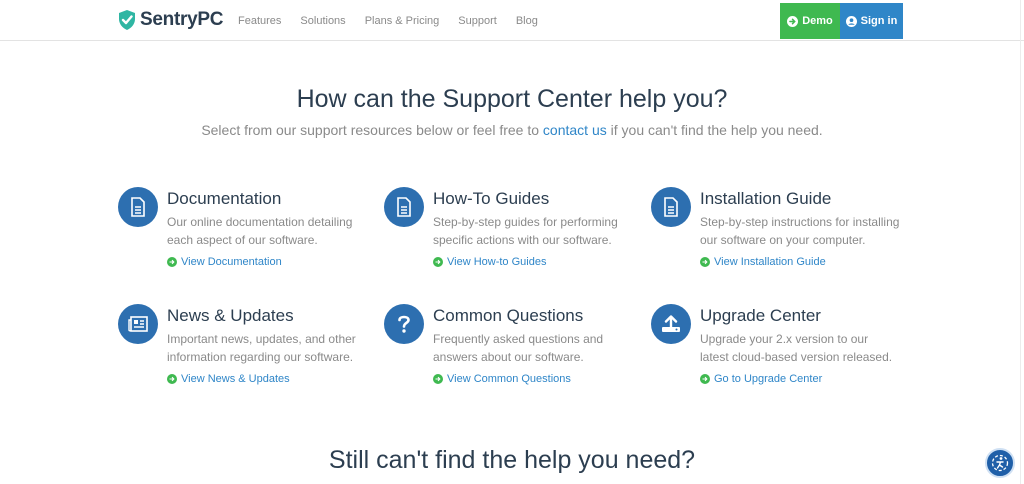 Image resolution: width=1024 pixels, height=484 pixels. I want to click on link-label: View How-to Guides, so click(497, 262).